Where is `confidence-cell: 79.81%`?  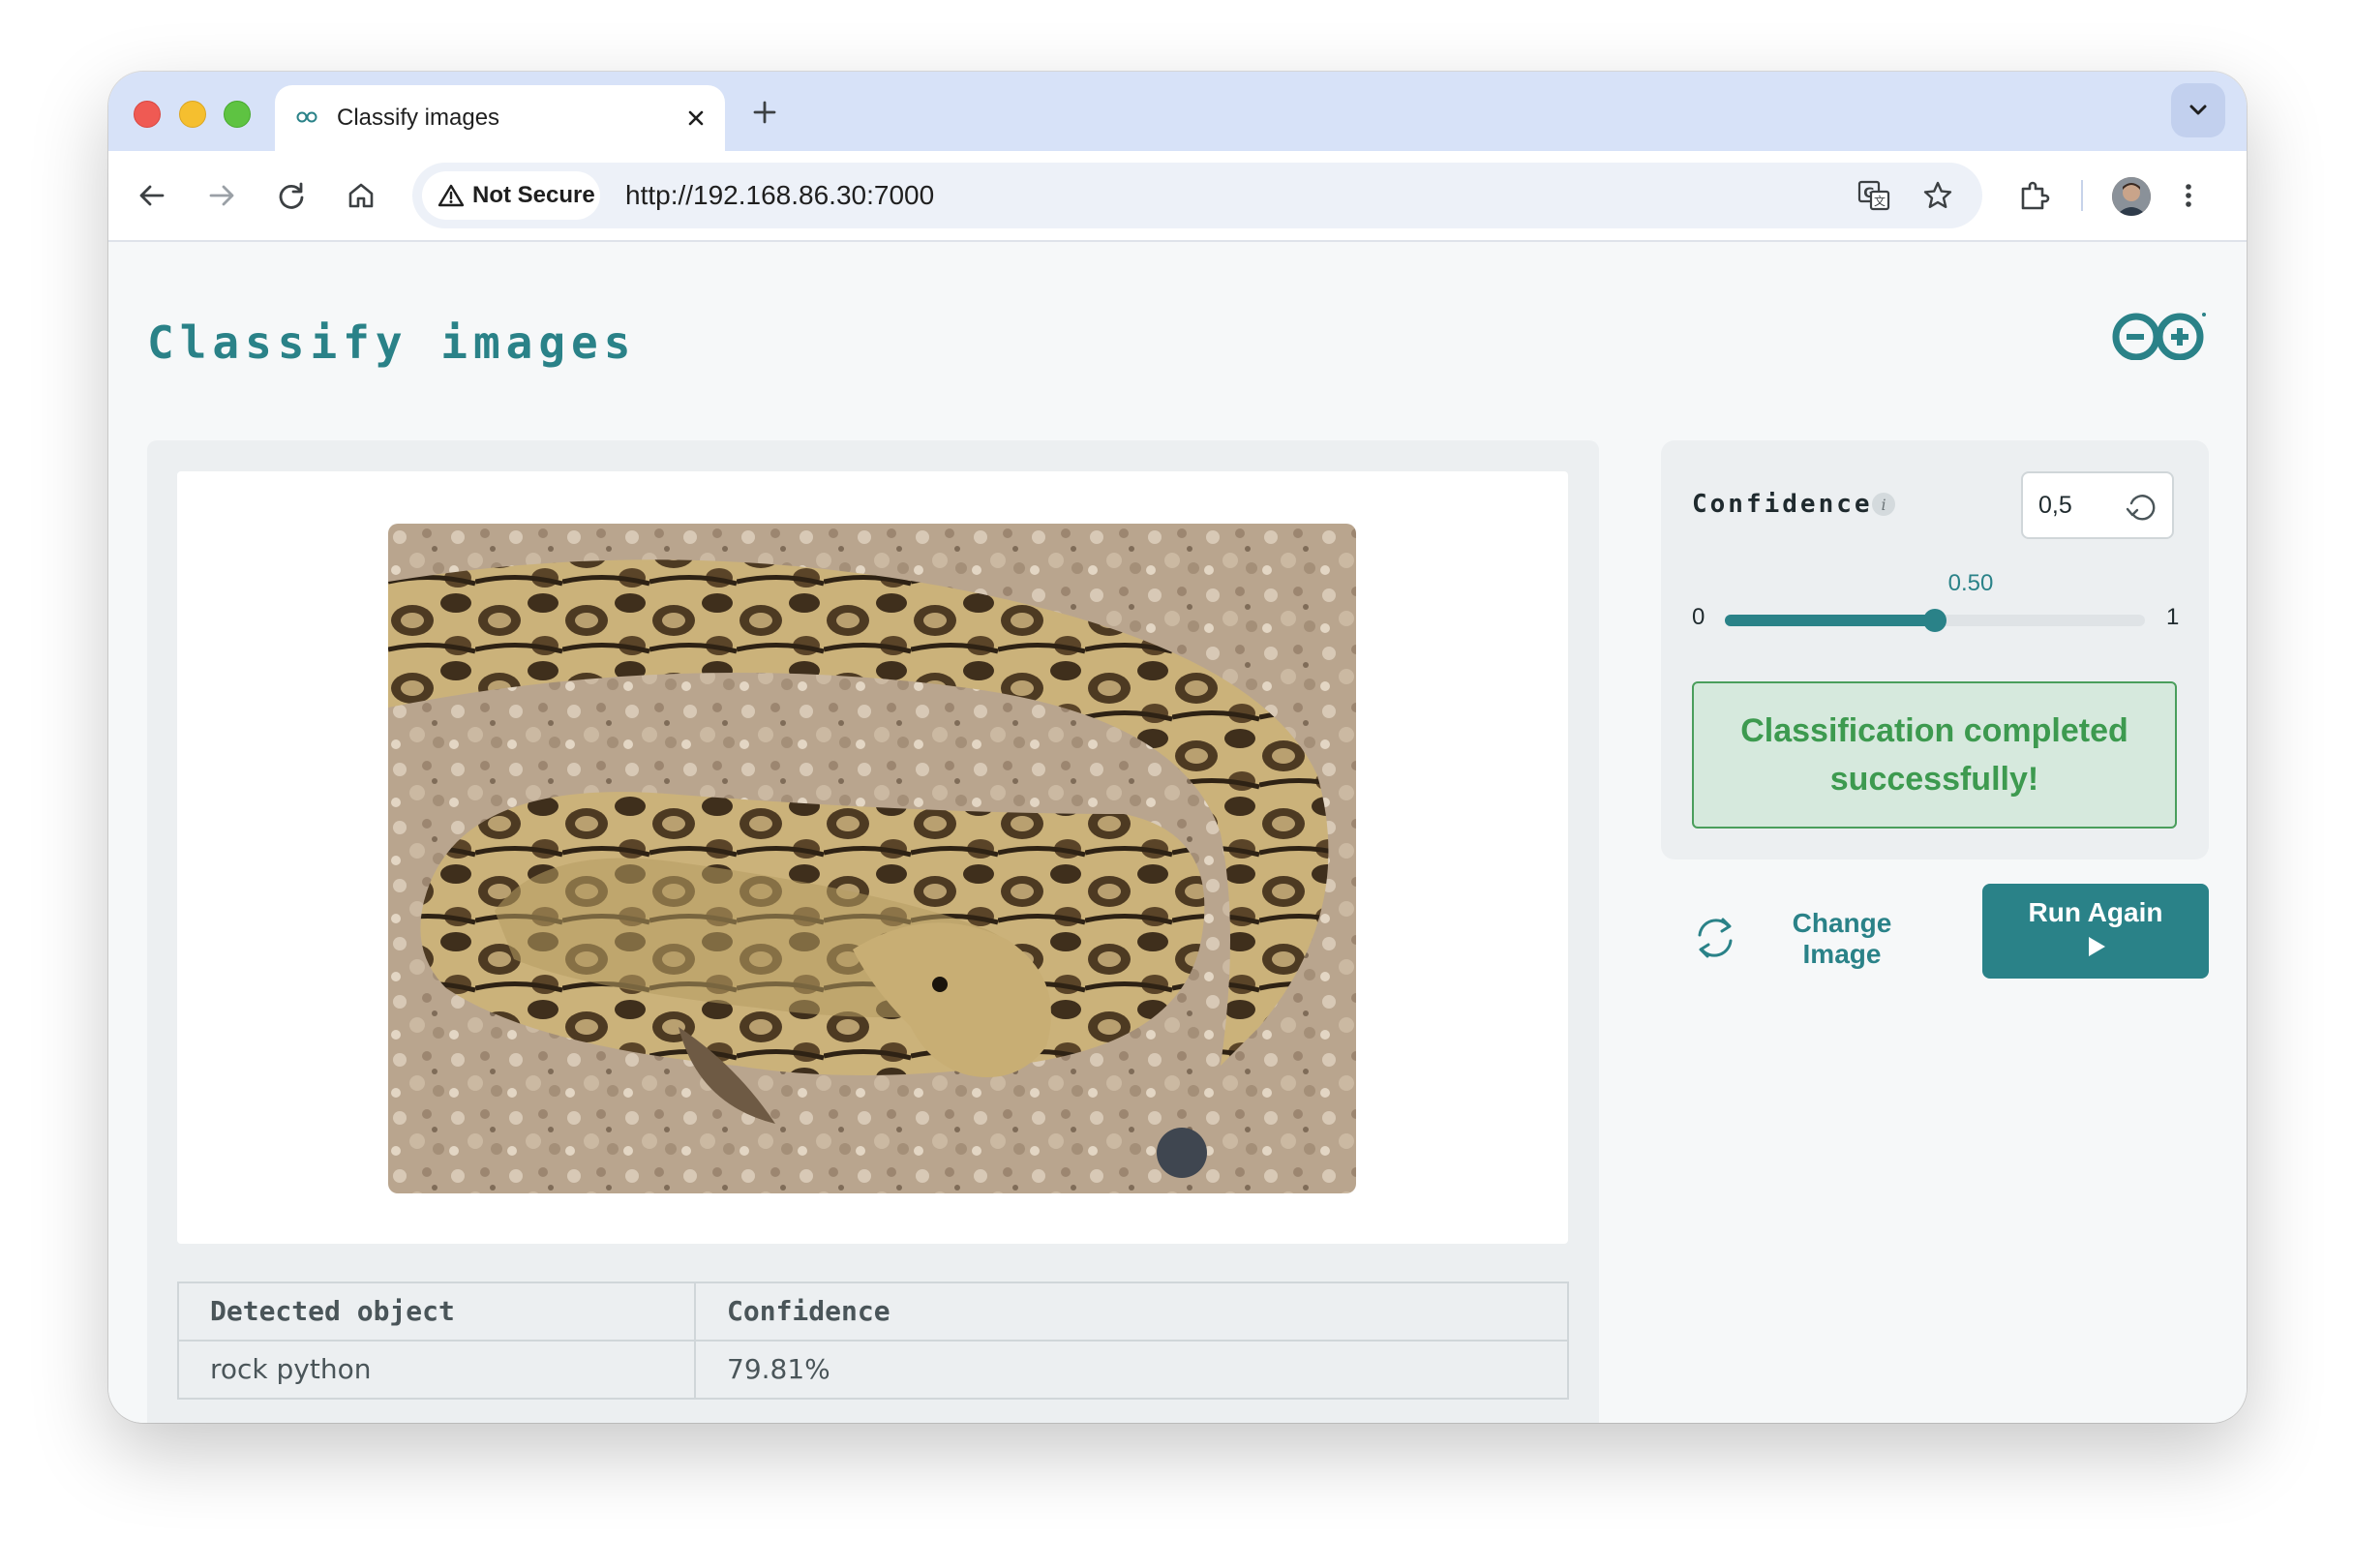 confidence-cell: 79.81% is located at coordinates (1131, 1370).